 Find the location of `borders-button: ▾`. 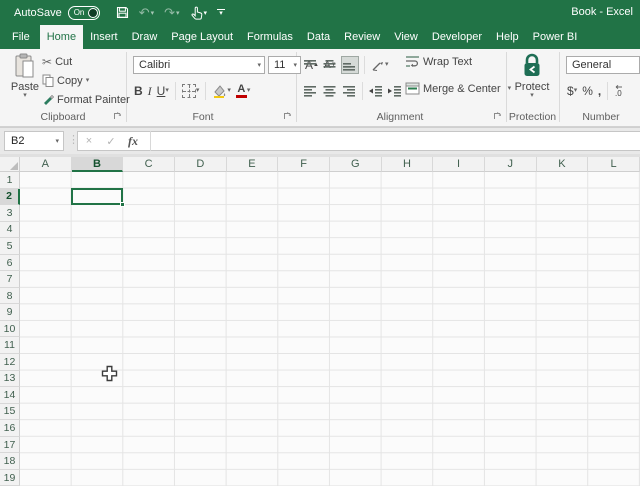

borders-button: ▾ is located at coordinates (191, 91).